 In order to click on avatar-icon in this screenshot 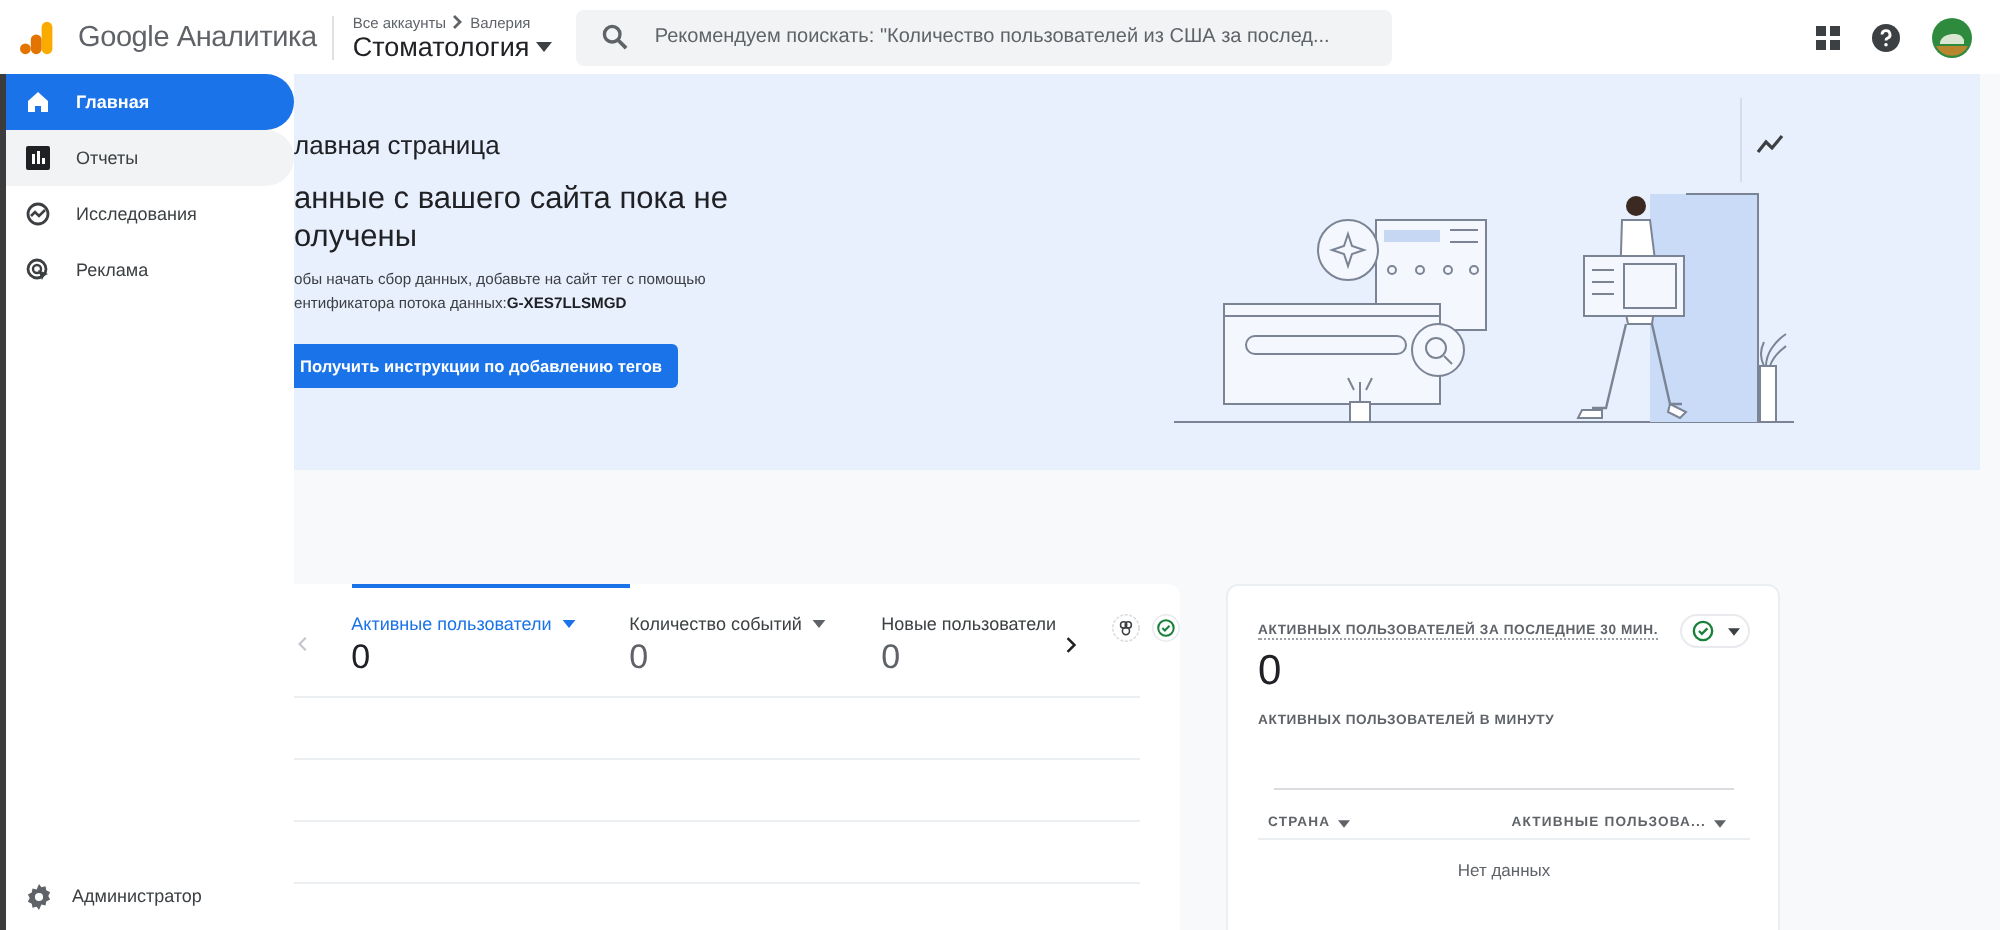, I will do `click(1952, 37)`.